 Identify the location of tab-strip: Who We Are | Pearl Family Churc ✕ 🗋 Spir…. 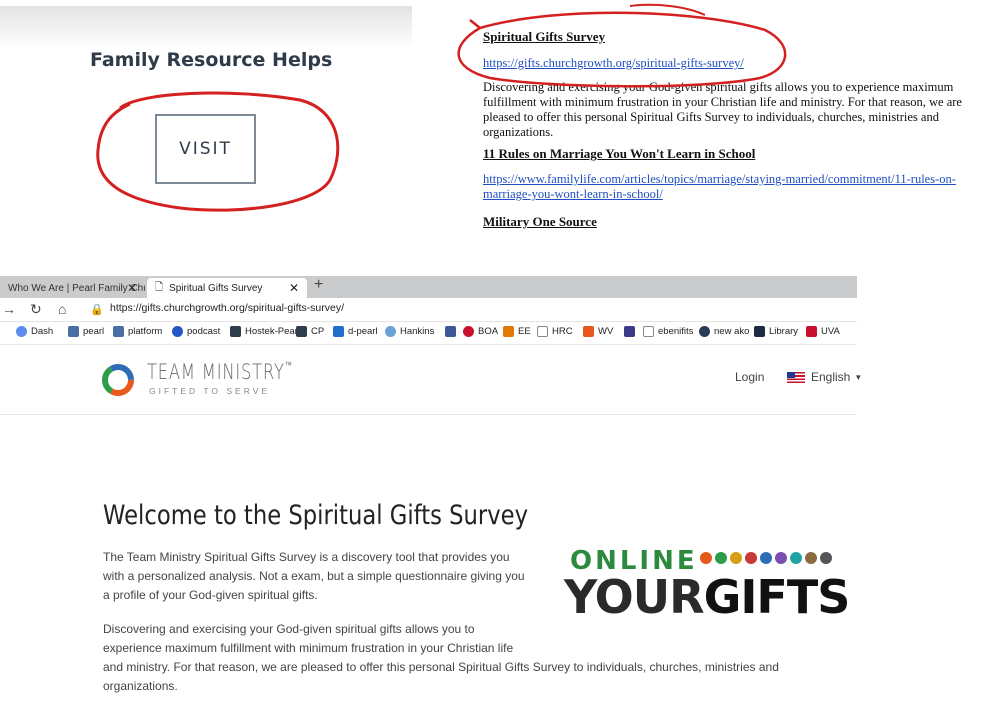
(428, 287).